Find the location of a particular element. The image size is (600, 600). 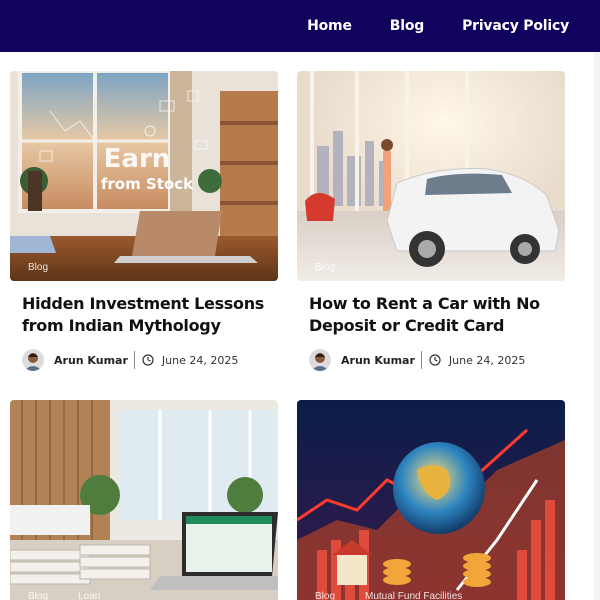

tag-list: Blog Mutual Fund Facilities is located at coordinates (388, 595).